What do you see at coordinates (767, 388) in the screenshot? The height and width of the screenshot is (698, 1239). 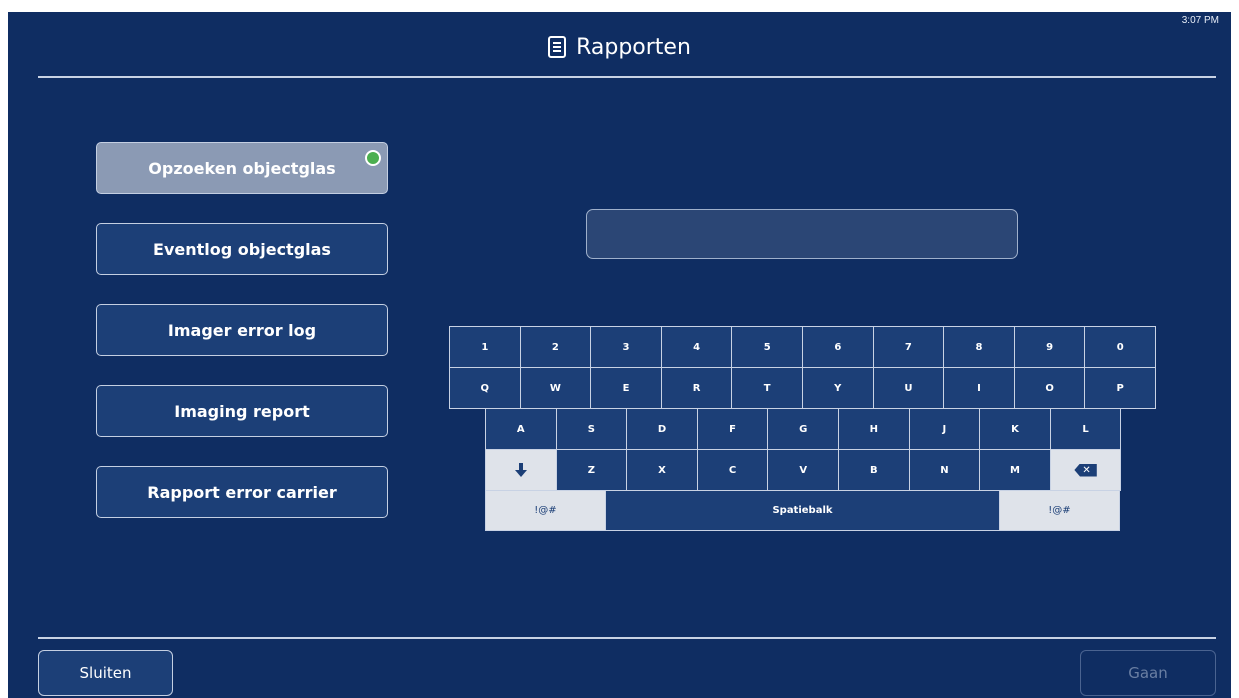 I see `key-t: T` at bounding box center [767, 388].